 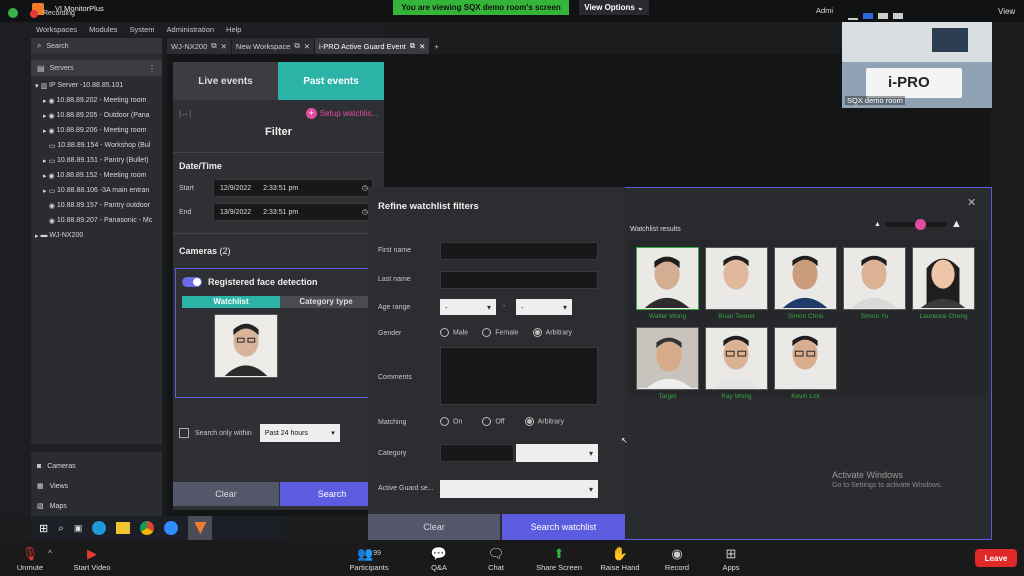 I want to click on minimize-icon, so click(x=853, y=19).